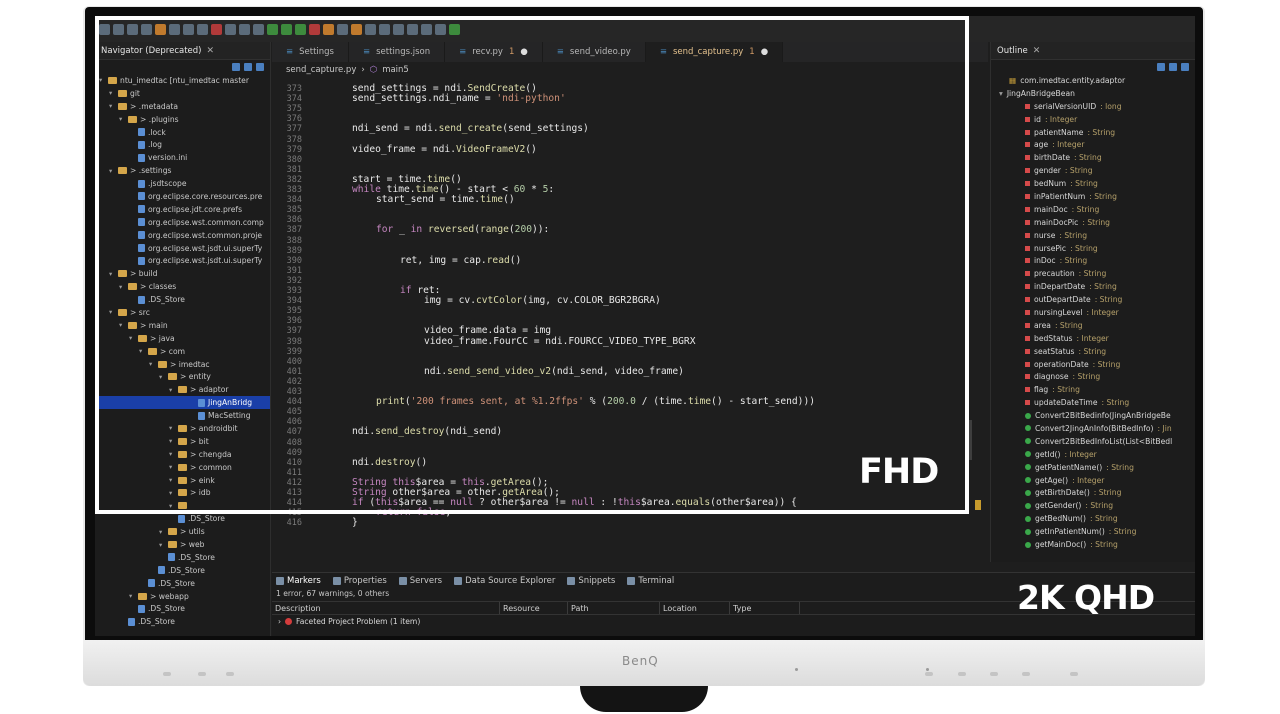 The height and width of the screenshot is (714, 1280). What do you see at coordinates (182, 596) in the screenshot?
I see `tree-item: ▾ > webapp` at bounding box center [182, 596].